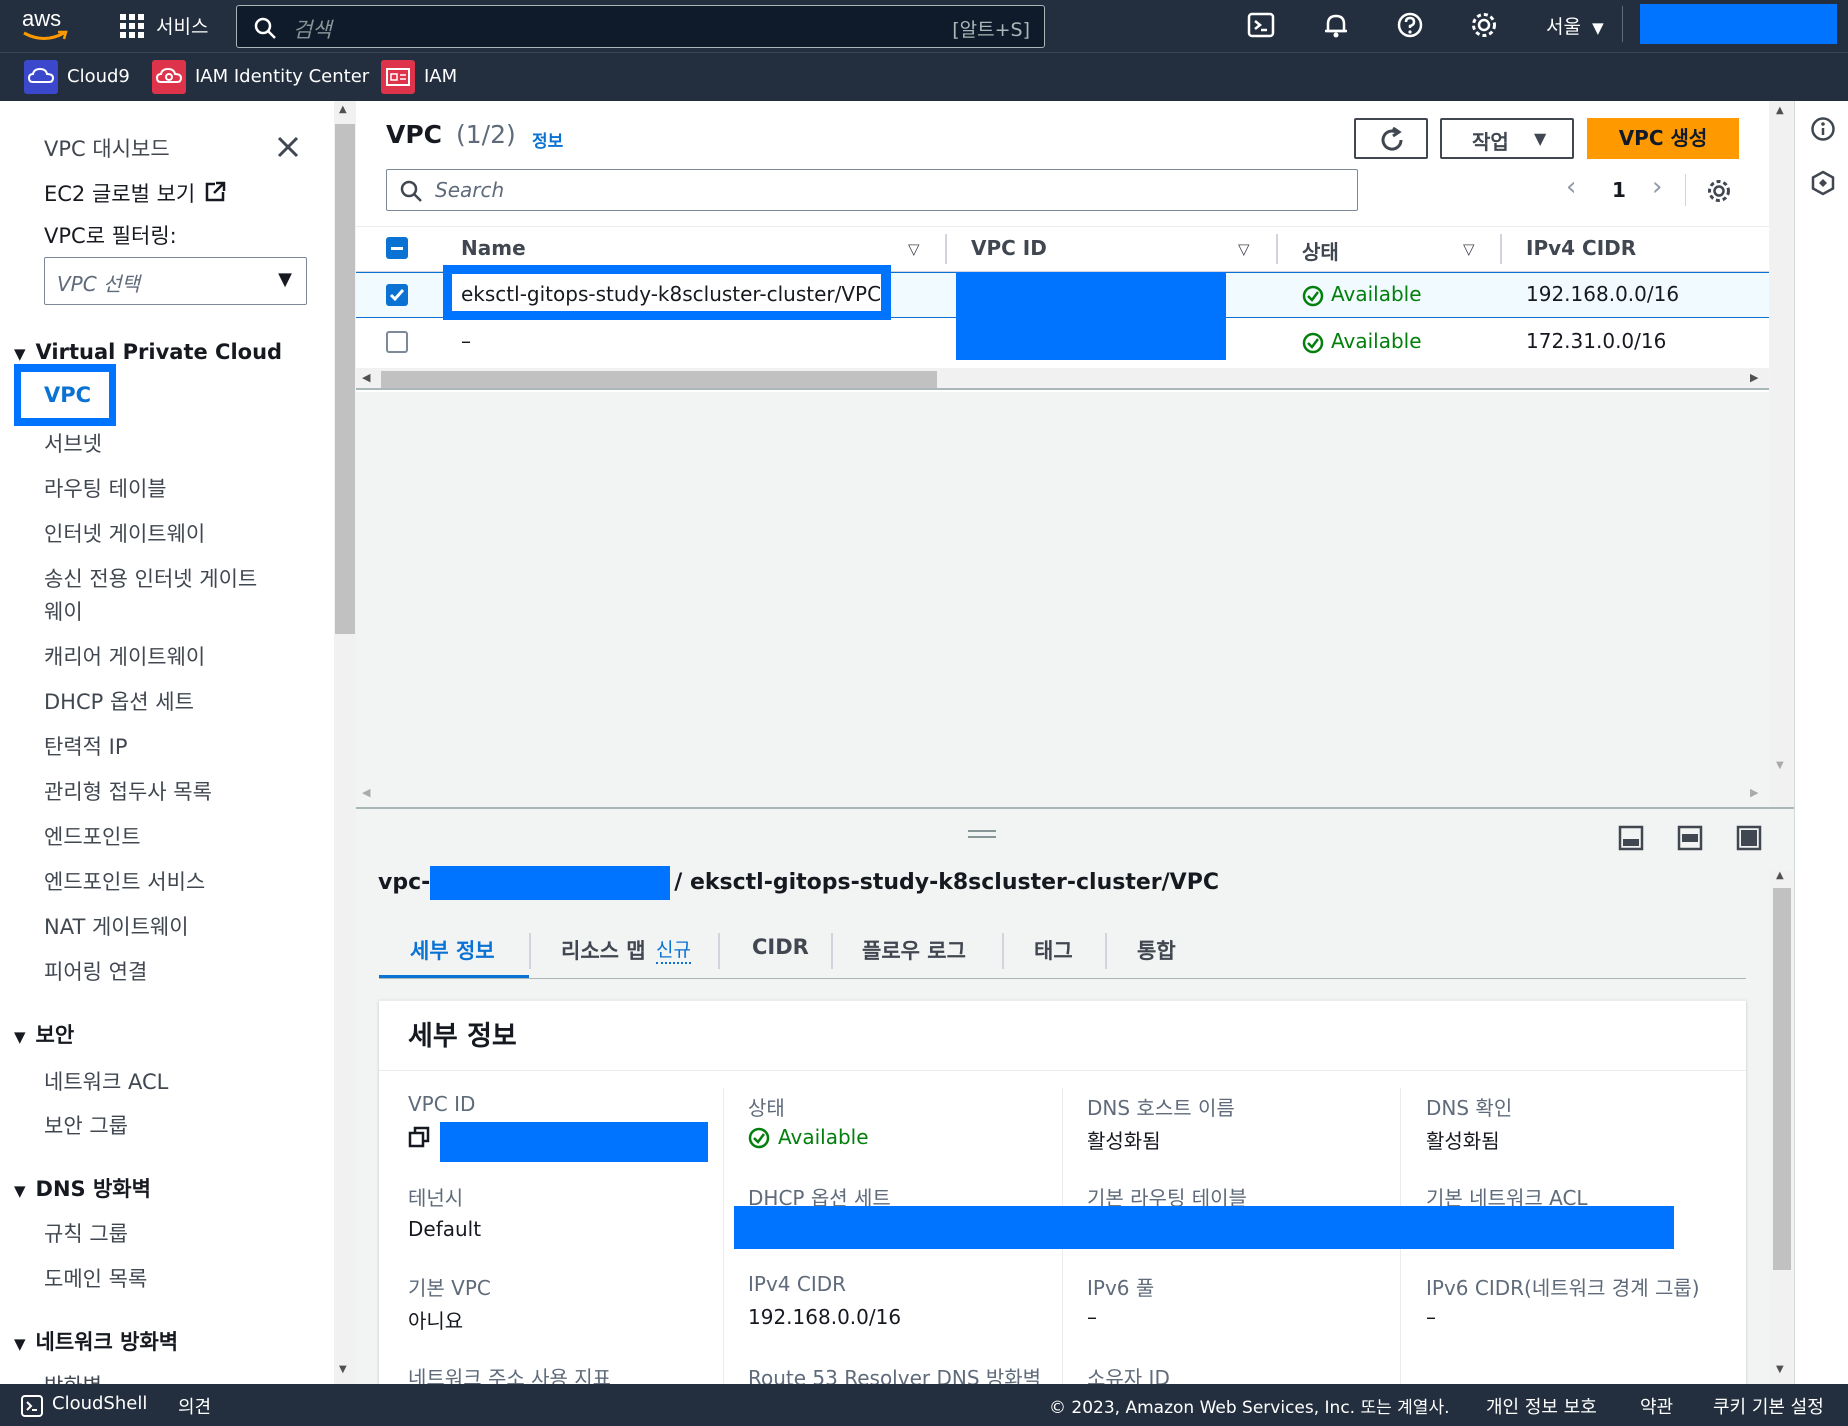 Image resolution: width=1848 pixels, height=1426 pixels. What do you see at coordinates (603, 950) in the screenshot?
I see `tab-resource-map: 리소스 맵` at bounding box center [603, 950].